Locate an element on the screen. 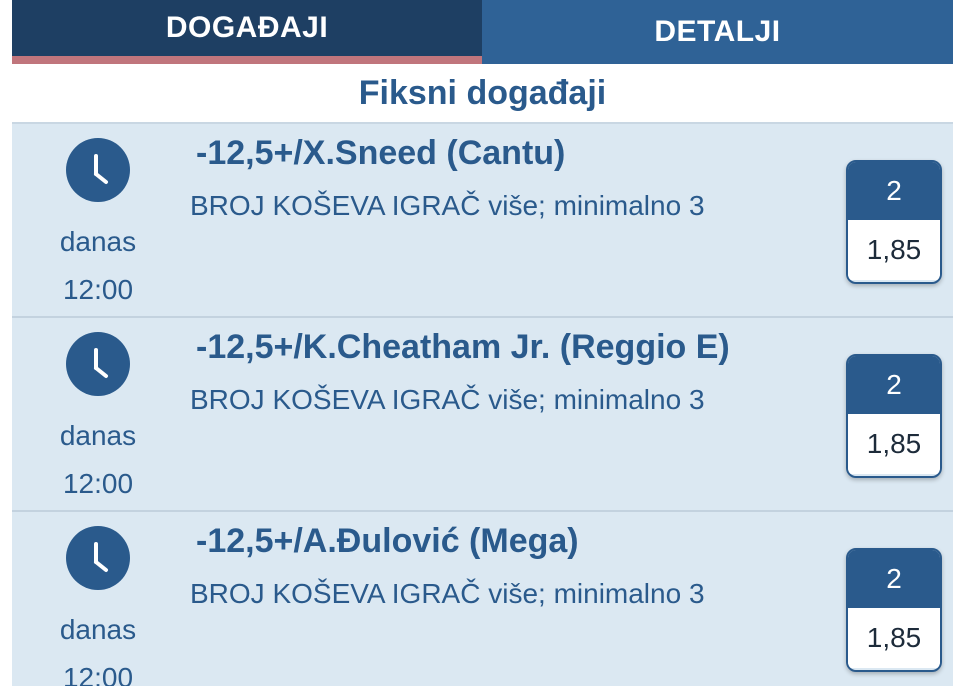  tab-details: DETALJI is located at coordinates (717, 32).